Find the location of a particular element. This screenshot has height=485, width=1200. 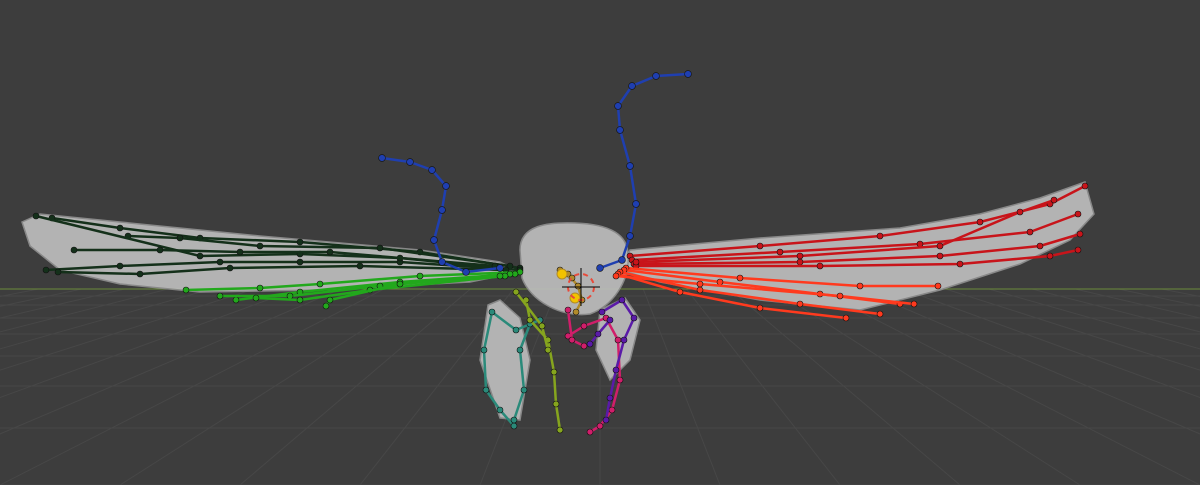

right-wing-mesh is located at coordinates (856, 246).